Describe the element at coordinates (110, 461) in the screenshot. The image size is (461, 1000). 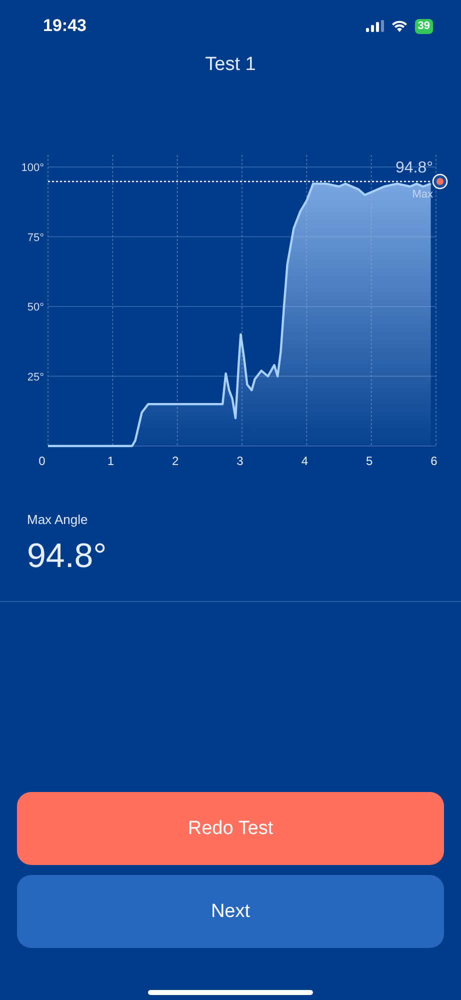
I see `x-tick-label: 1` at that location.